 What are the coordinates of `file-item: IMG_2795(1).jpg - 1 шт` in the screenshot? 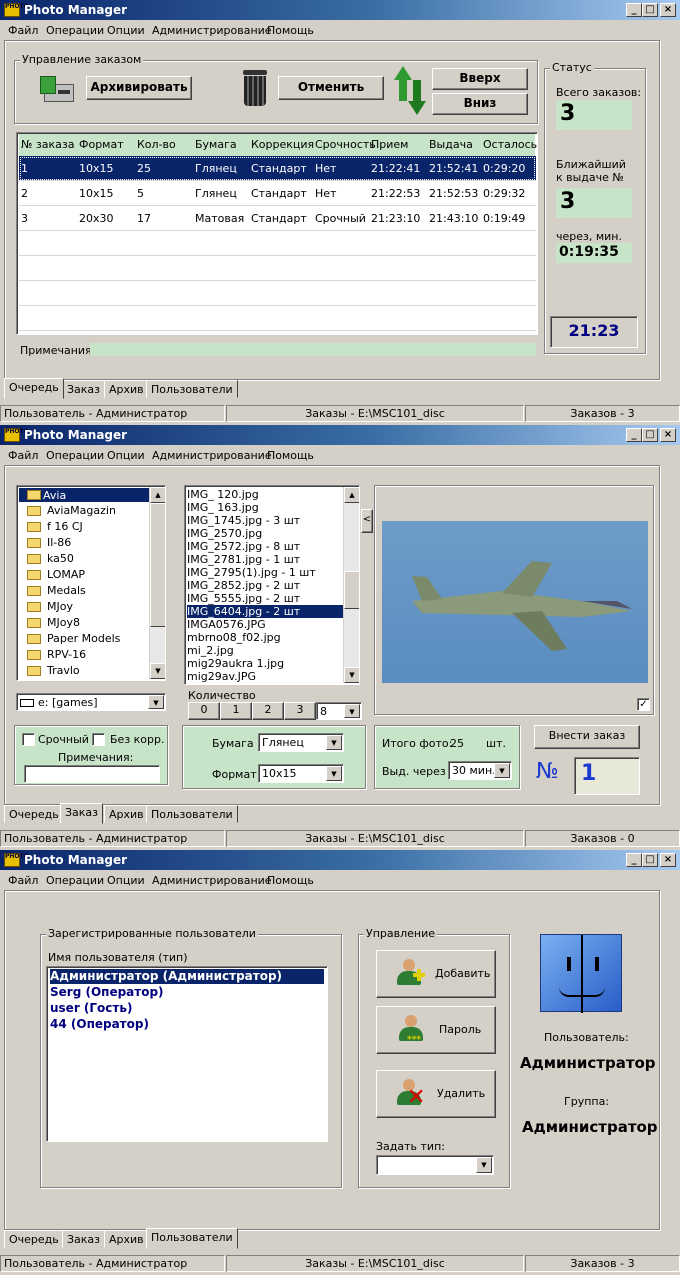 It's located at (251, 572).